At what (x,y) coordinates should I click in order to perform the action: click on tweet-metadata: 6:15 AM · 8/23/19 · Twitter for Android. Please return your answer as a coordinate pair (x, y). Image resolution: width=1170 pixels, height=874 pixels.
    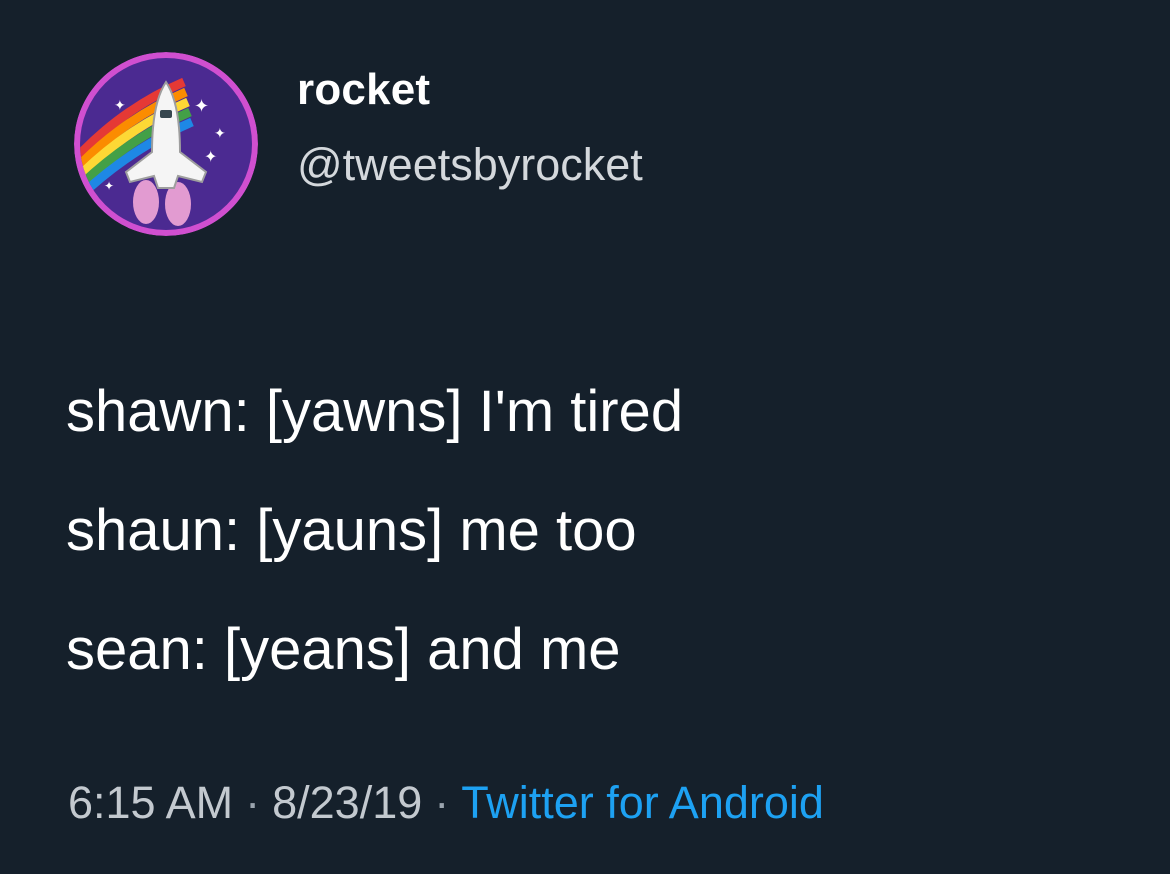
    Looking at the image, I should click on (446, 802).